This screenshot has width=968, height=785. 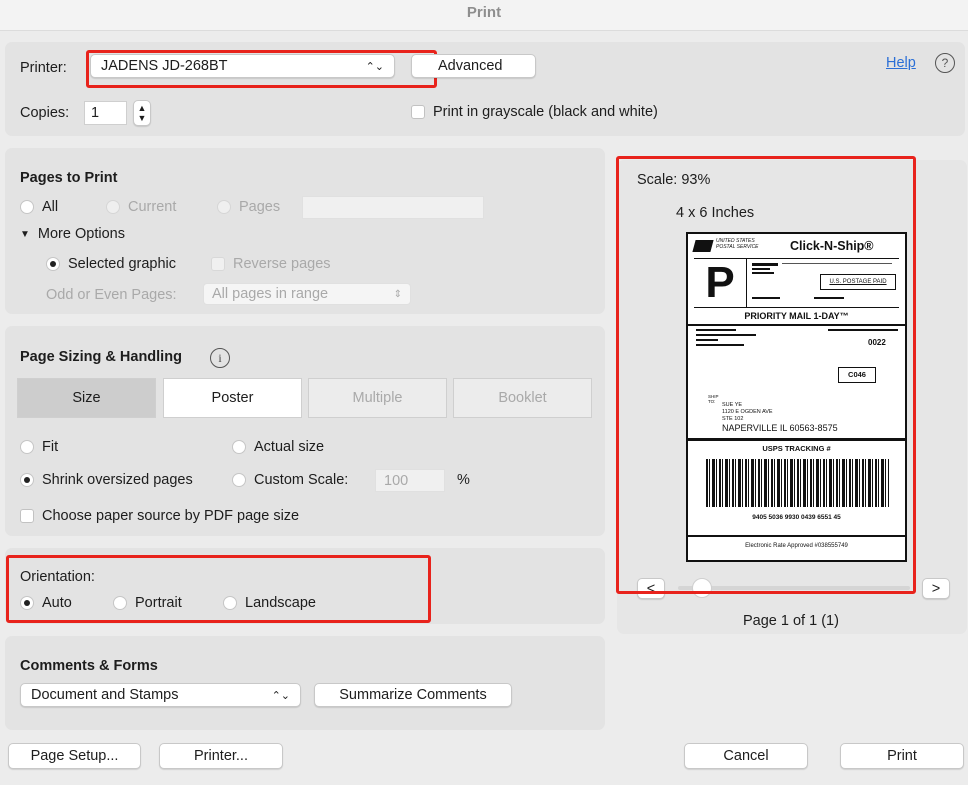 What do you see at coordinates (393, 207) in the screenshot?
I see `pages-range-field` at bounding box center [393, 207].